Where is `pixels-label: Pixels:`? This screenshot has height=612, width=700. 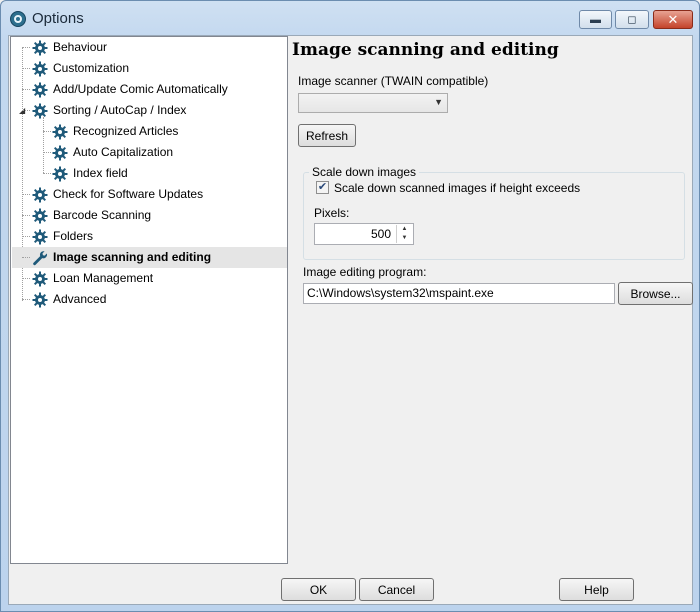 pixels-label: Pixels: is located at coordinates (332, 213).